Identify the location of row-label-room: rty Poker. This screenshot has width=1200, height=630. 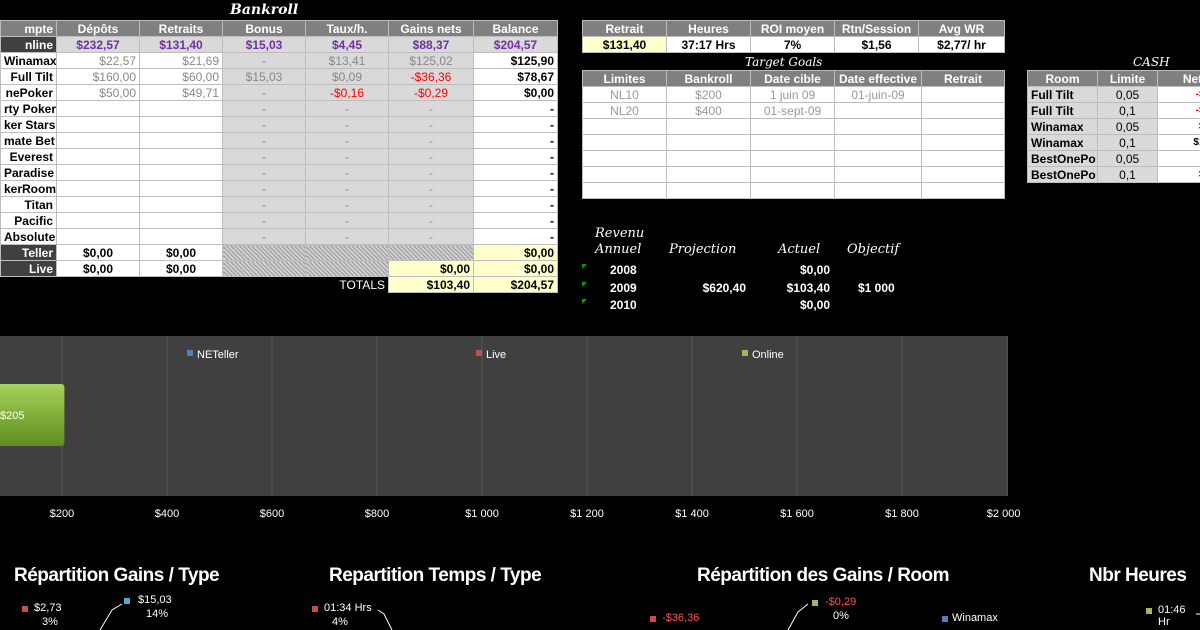
(28, 108).